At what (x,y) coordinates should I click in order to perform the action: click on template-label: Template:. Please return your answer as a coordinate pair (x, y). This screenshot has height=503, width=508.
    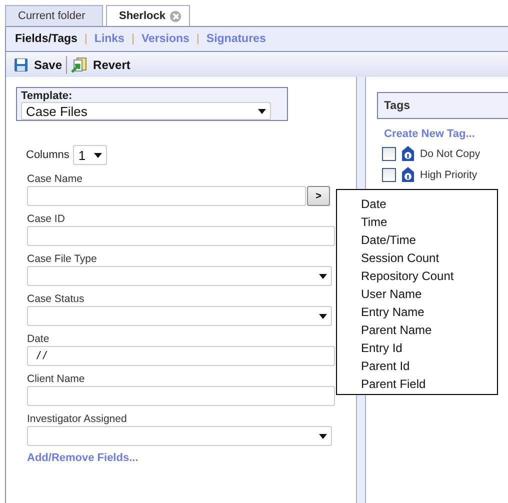
    Looking at the image, I should click on (47, 96).